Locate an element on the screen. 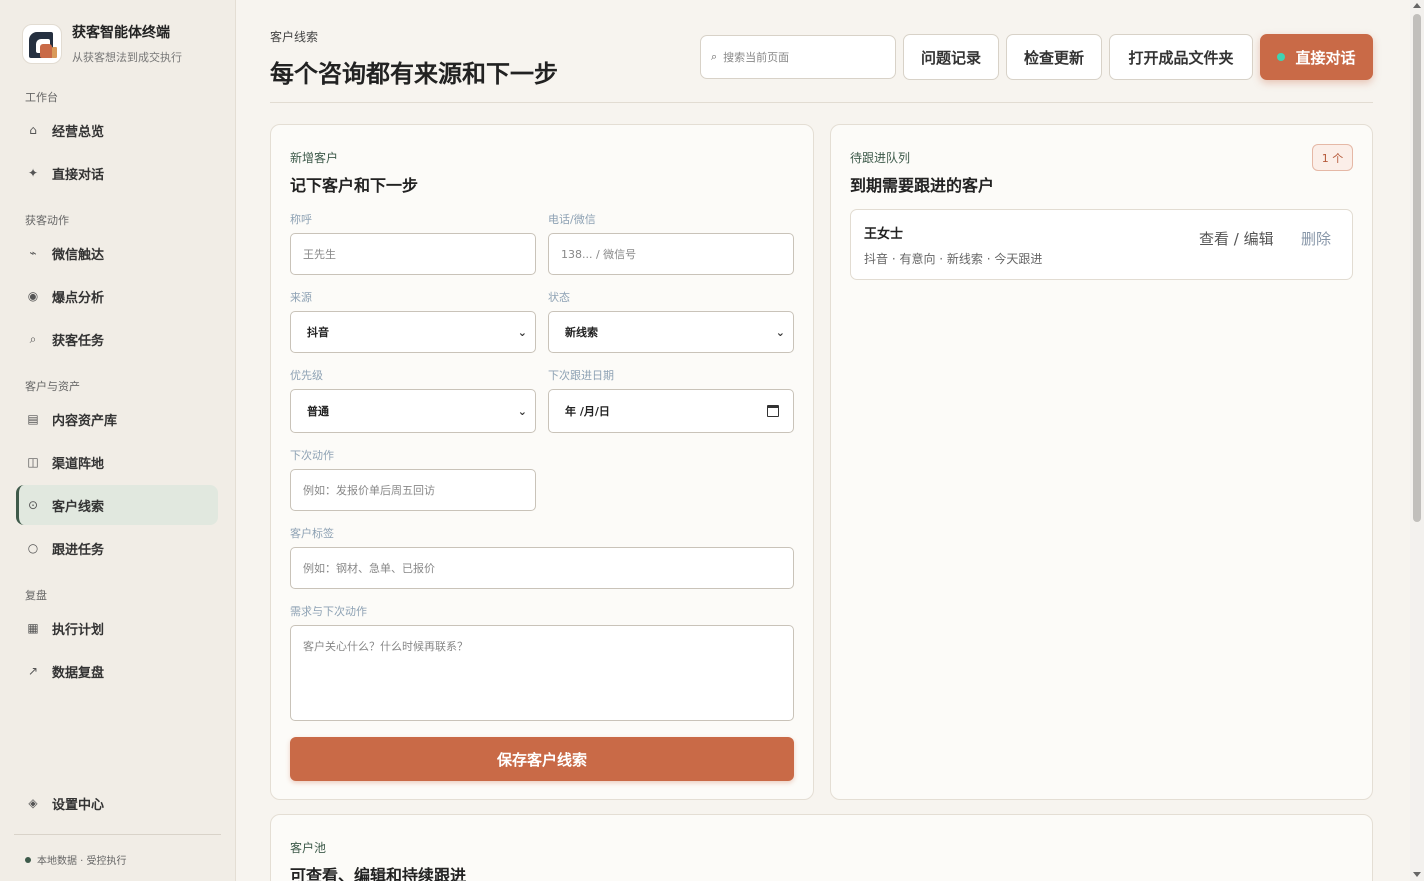 Image resolution: width=1424 pixels, height=881 pixels. section-label-customers: 客户与资产 is located at coordinates (52, 386).